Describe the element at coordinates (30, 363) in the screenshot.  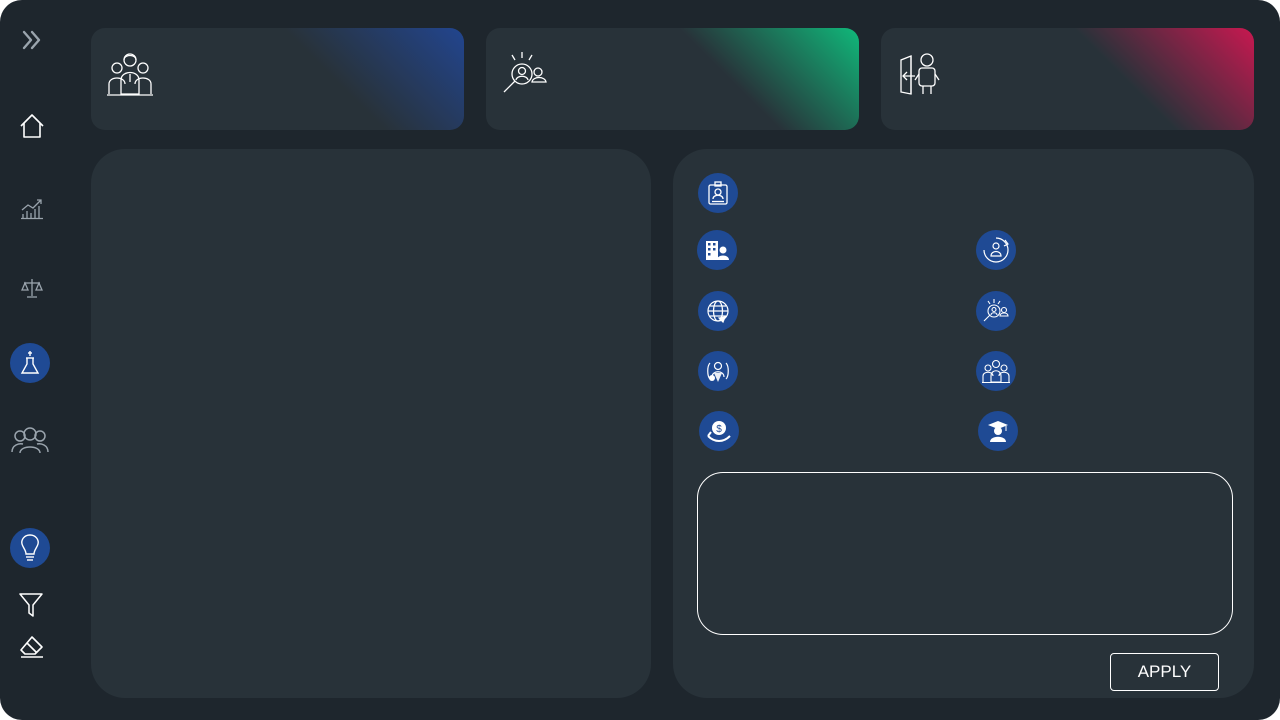
I see `flask-icon` at that location.